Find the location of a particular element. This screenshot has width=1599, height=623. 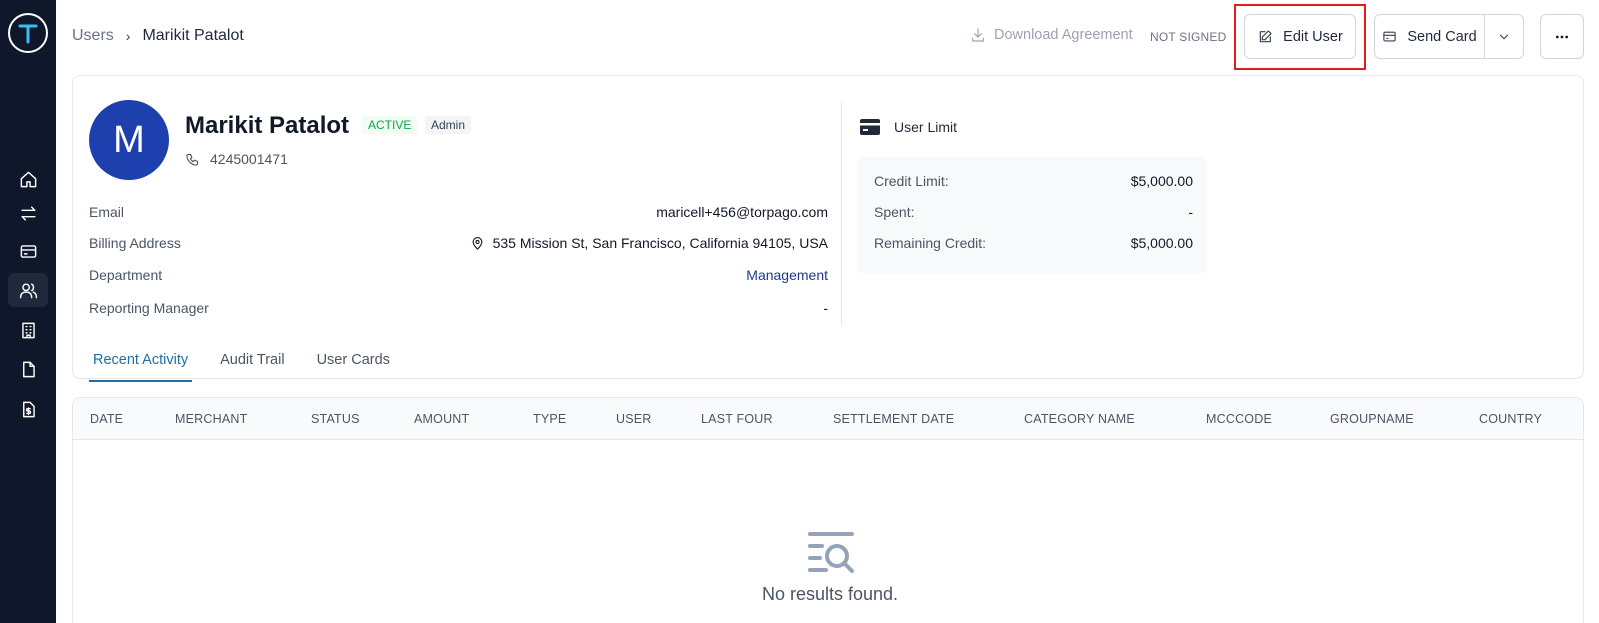

building-icon is located at coordinates (28, 330).